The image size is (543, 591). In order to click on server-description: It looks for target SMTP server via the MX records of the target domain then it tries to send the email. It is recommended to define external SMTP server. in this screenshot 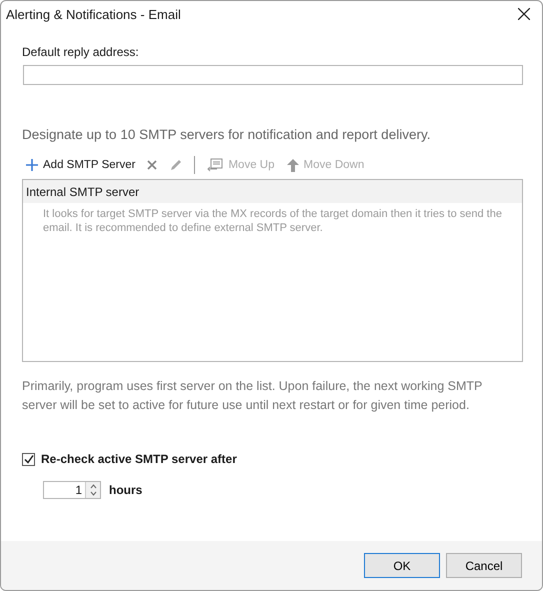, I will do `click(272, 221)`.